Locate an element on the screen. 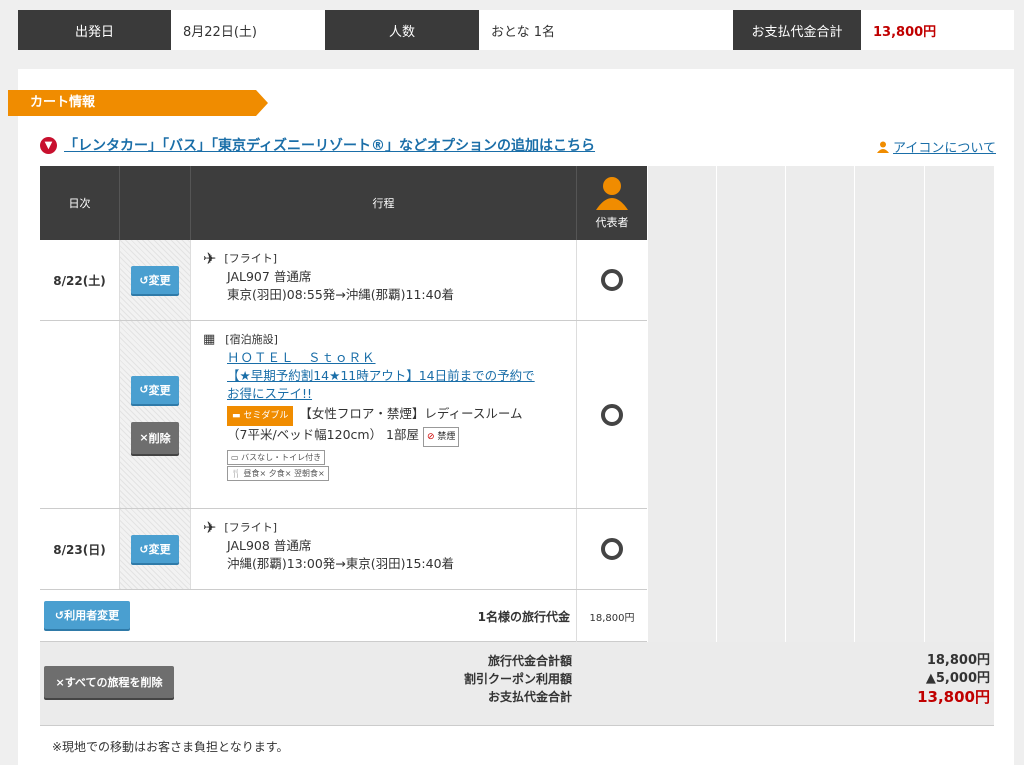  payment-value: 13,800円 is located at coordinates (953, 697).